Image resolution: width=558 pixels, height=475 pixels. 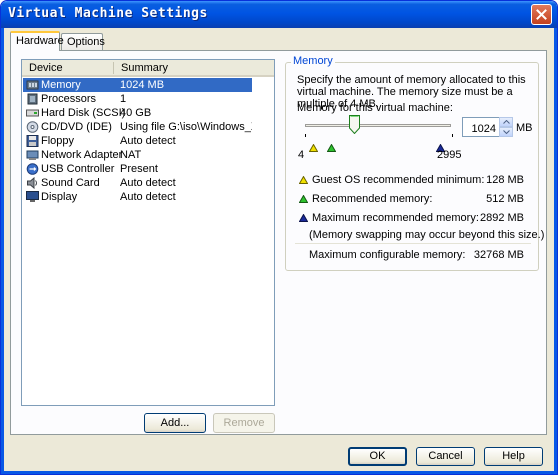 I want to click on device-summary: Present, so click(x=139, y=169).